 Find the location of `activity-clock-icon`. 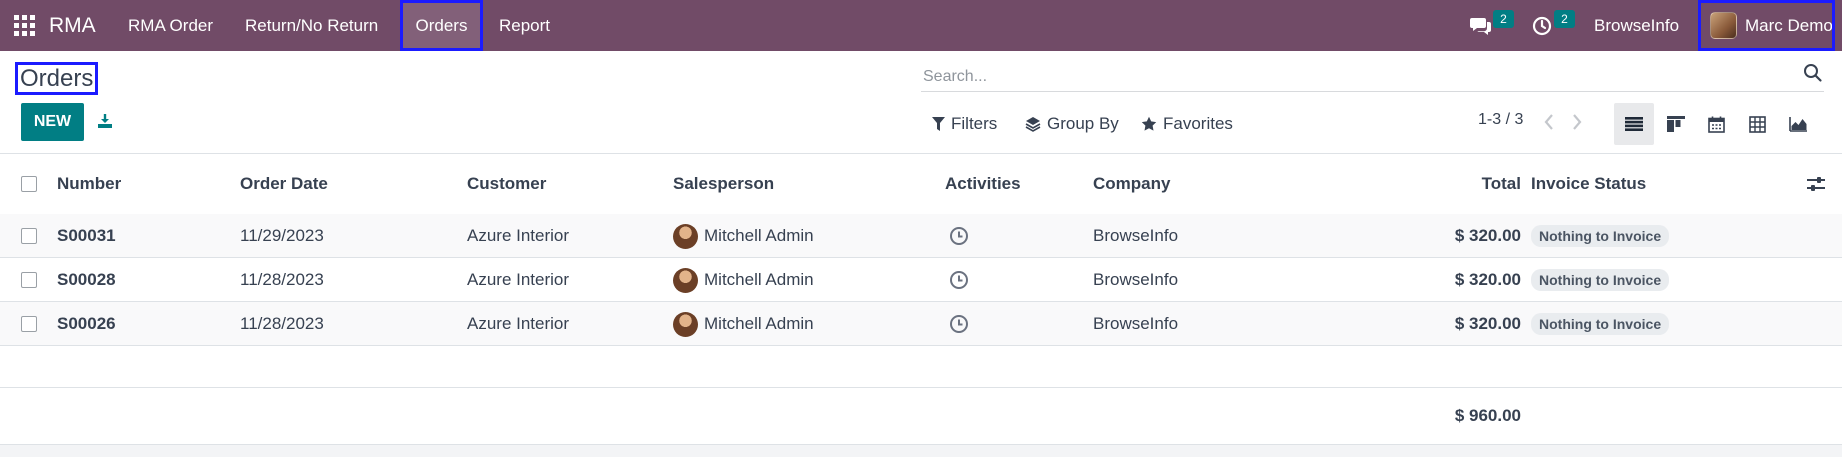

activity-clock-icon is located at coordinates (1544, 25).